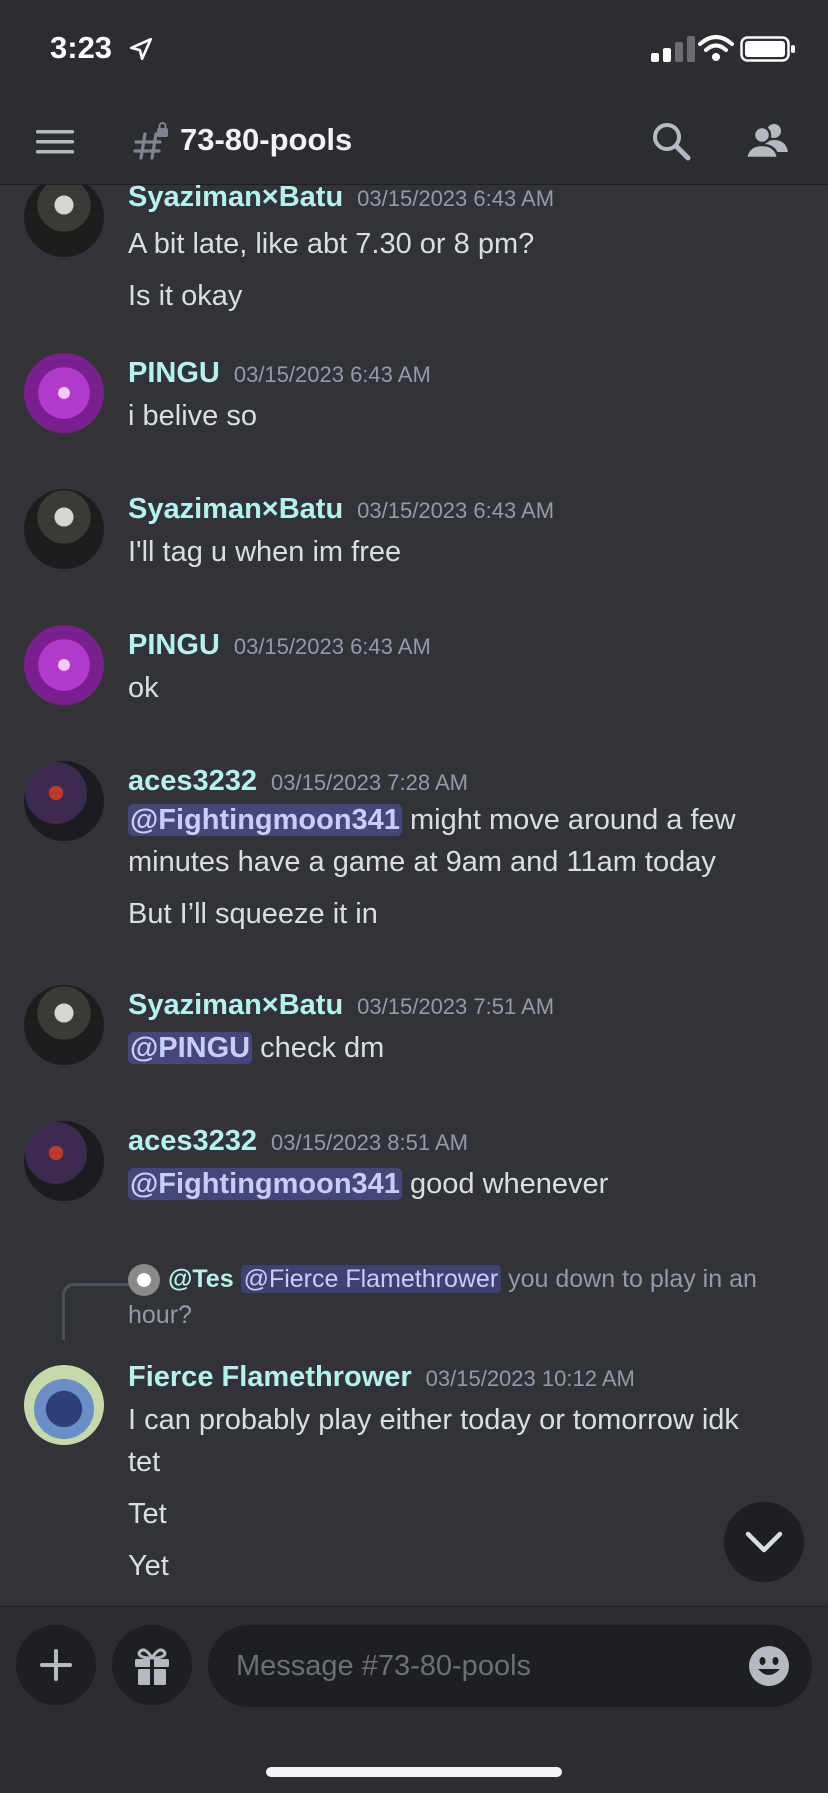 The height and width of the screenshot is (1793, 828). Describe the element at coordinates (530, 1378) in the screenshot. I see `message-timestamp: 03/15/2023 10:12 AM` at that location.